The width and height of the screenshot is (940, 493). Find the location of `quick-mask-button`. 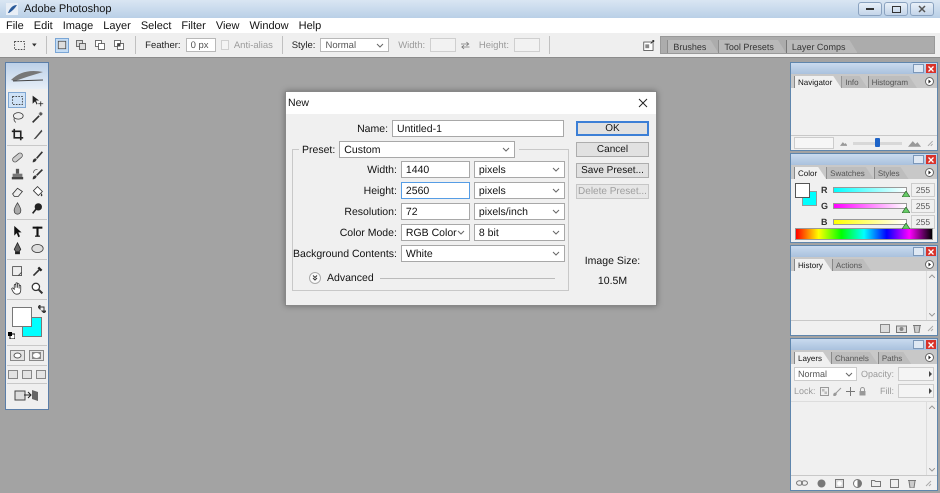

quick-mask-button is located at coordinates (36, 355).